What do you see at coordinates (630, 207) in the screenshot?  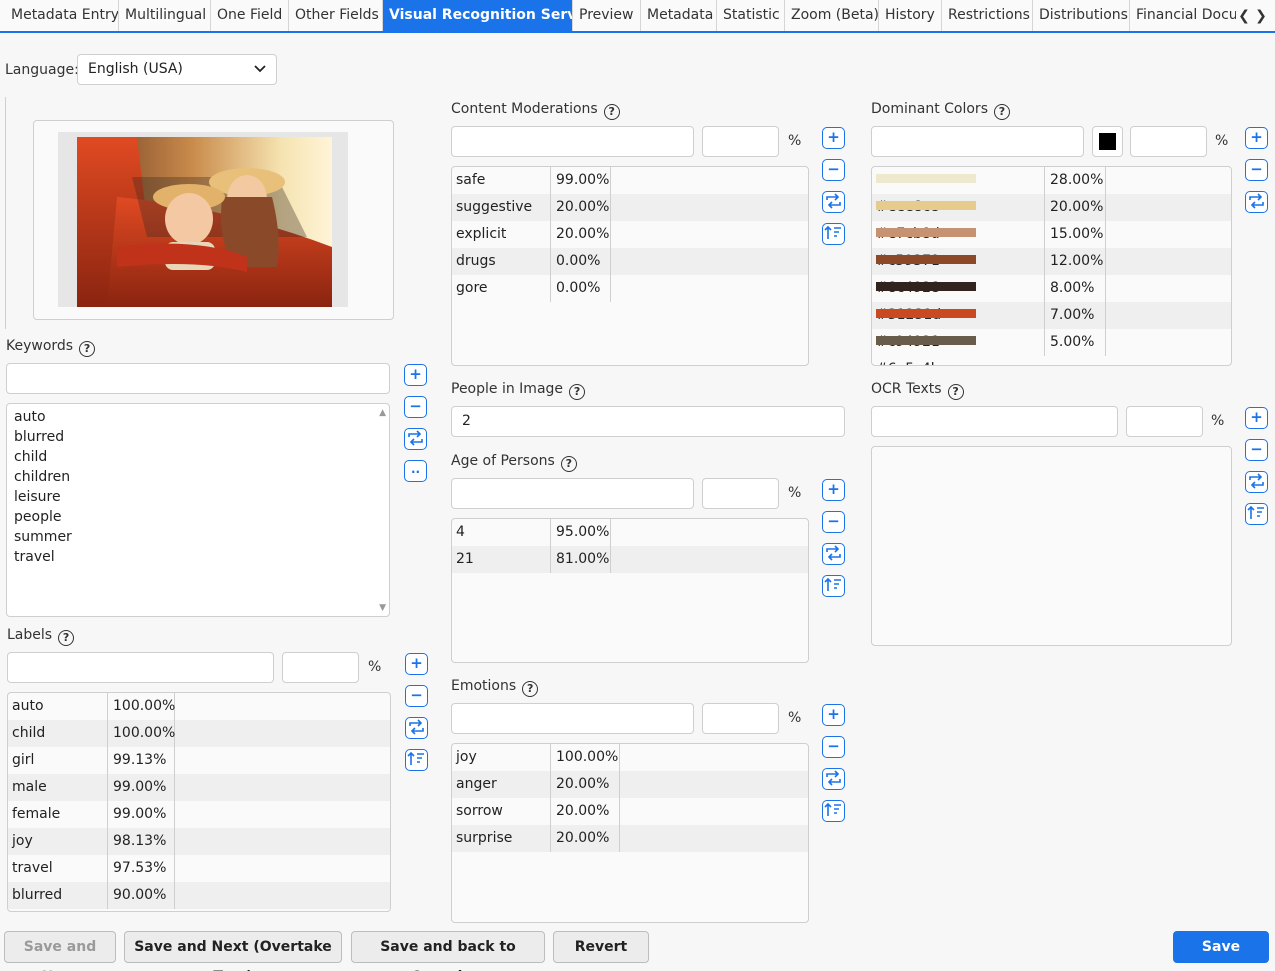 I see `table-row: suggestive 20.00%` at bounding box center [630, 207].